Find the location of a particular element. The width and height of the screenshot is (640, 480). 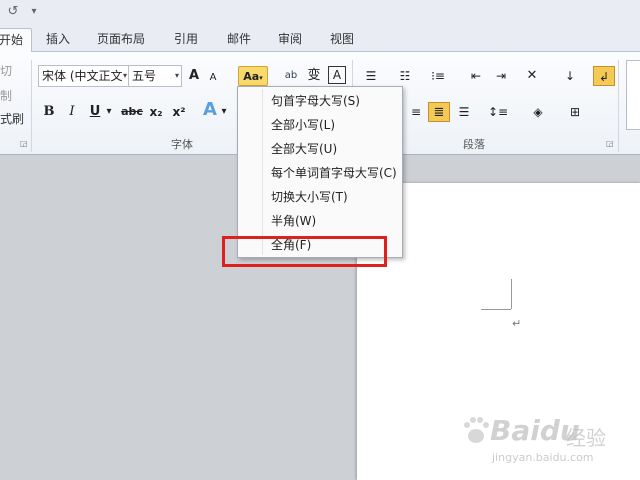

shrink-font-button: A is located at coordinates (213, 78).